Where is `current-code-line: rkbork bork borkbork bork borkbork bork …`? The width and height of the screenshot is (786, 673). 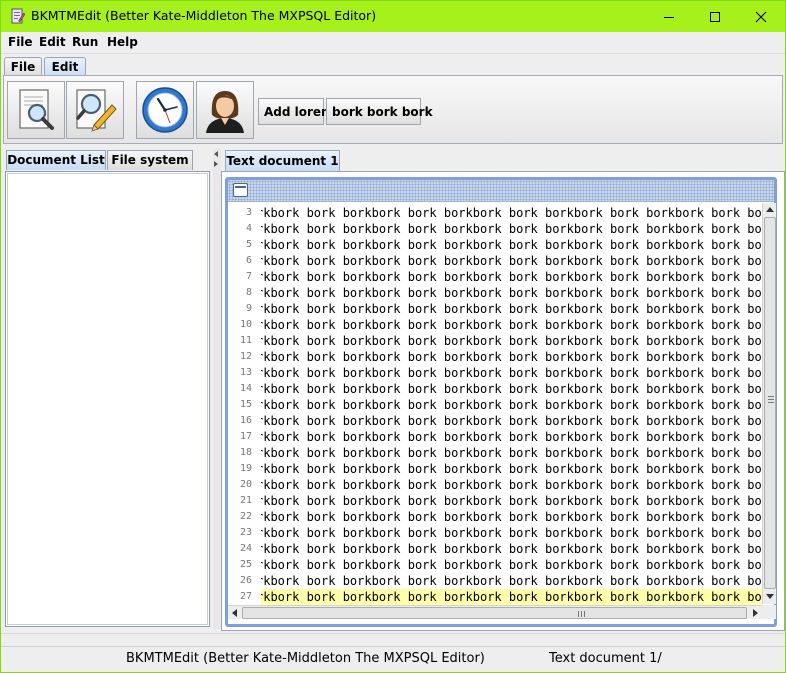
current-code-line: rkbork bork borkbork bork borkbork bork … is located at coordinates (511, 597).